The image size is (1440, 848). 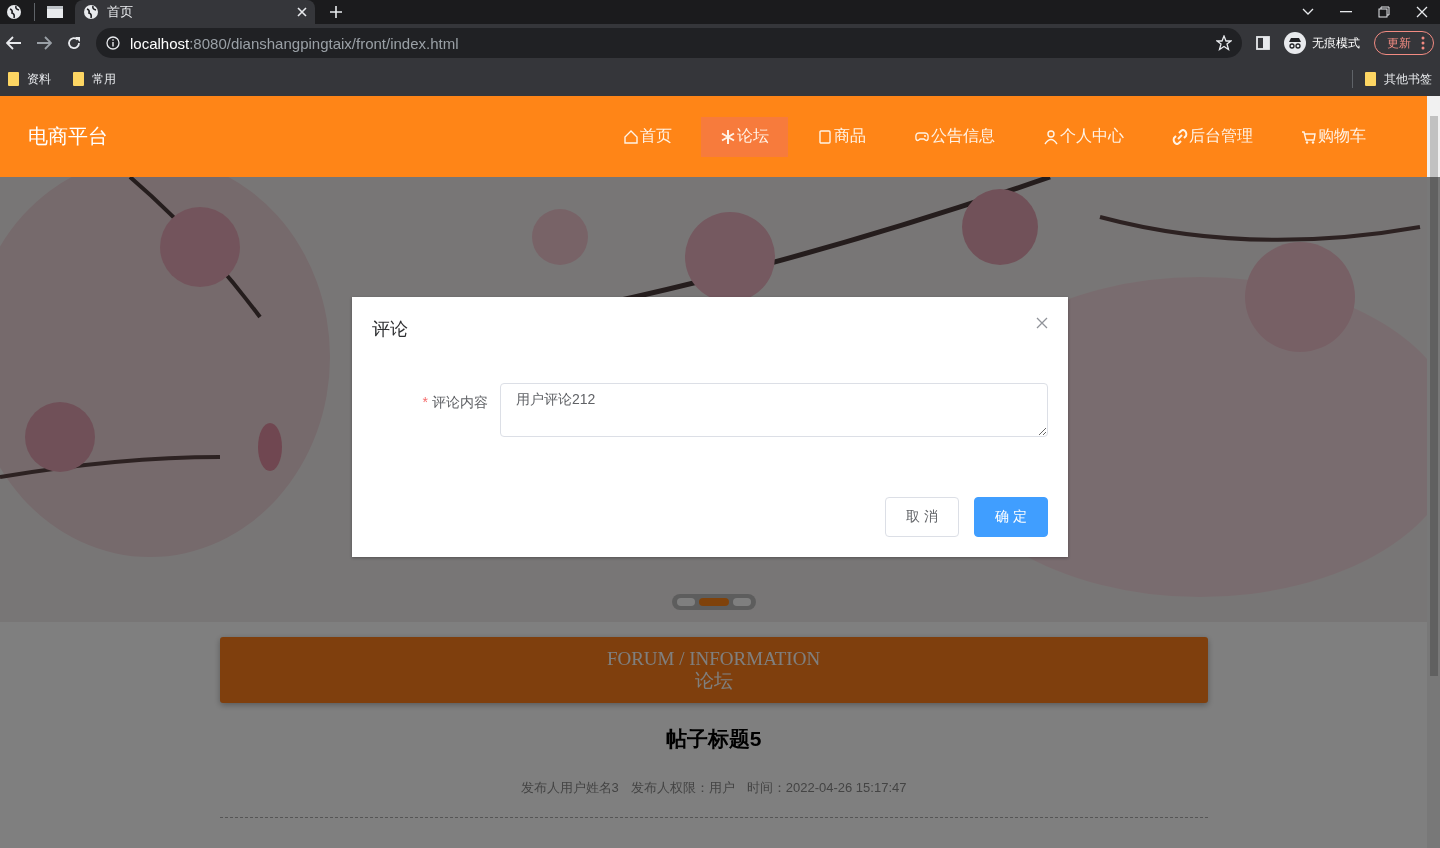 What do you see at coordinates (195, 12) in the screenshot?
I see `browser-tab: 首页` at bounding box center [195, 12].